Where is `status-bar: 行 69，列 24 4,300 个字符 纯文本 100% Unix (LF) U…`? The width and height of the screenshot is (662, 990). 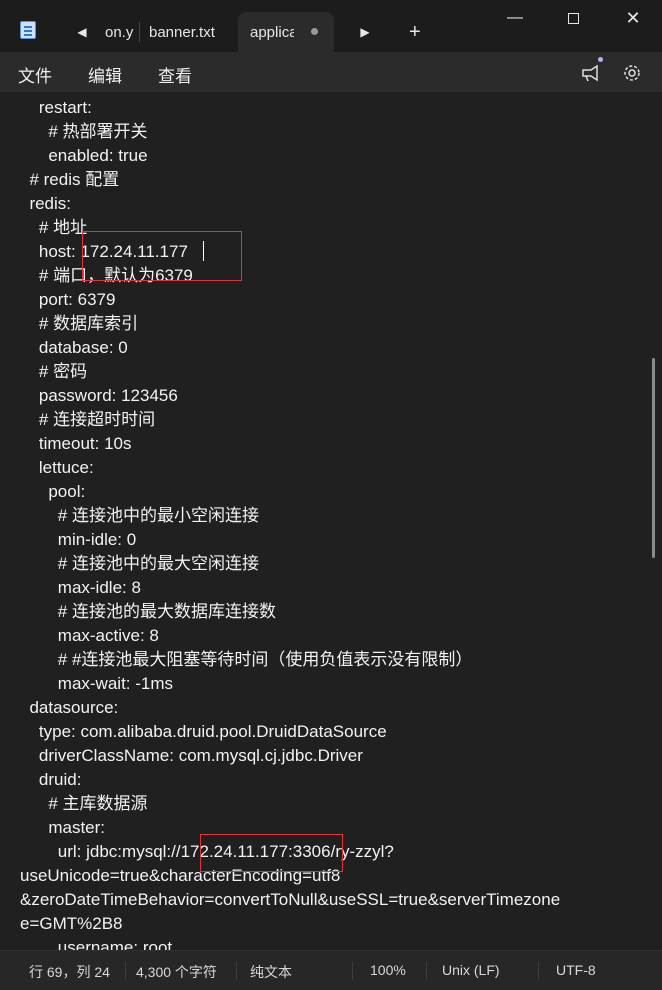 status-bar: 行 69，列 24 4,300 个字符 纯文本 100% Unix (LF) U… is located at coordinates (331, 970).